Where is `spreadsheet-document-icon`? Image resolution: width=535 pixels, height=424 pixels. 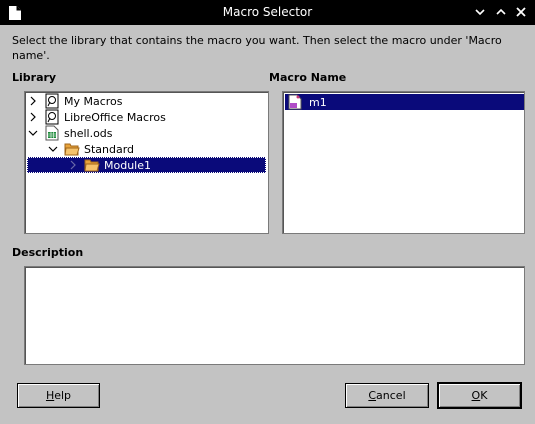
spreadsheet-document-icon is located at coordinates (52, 133).